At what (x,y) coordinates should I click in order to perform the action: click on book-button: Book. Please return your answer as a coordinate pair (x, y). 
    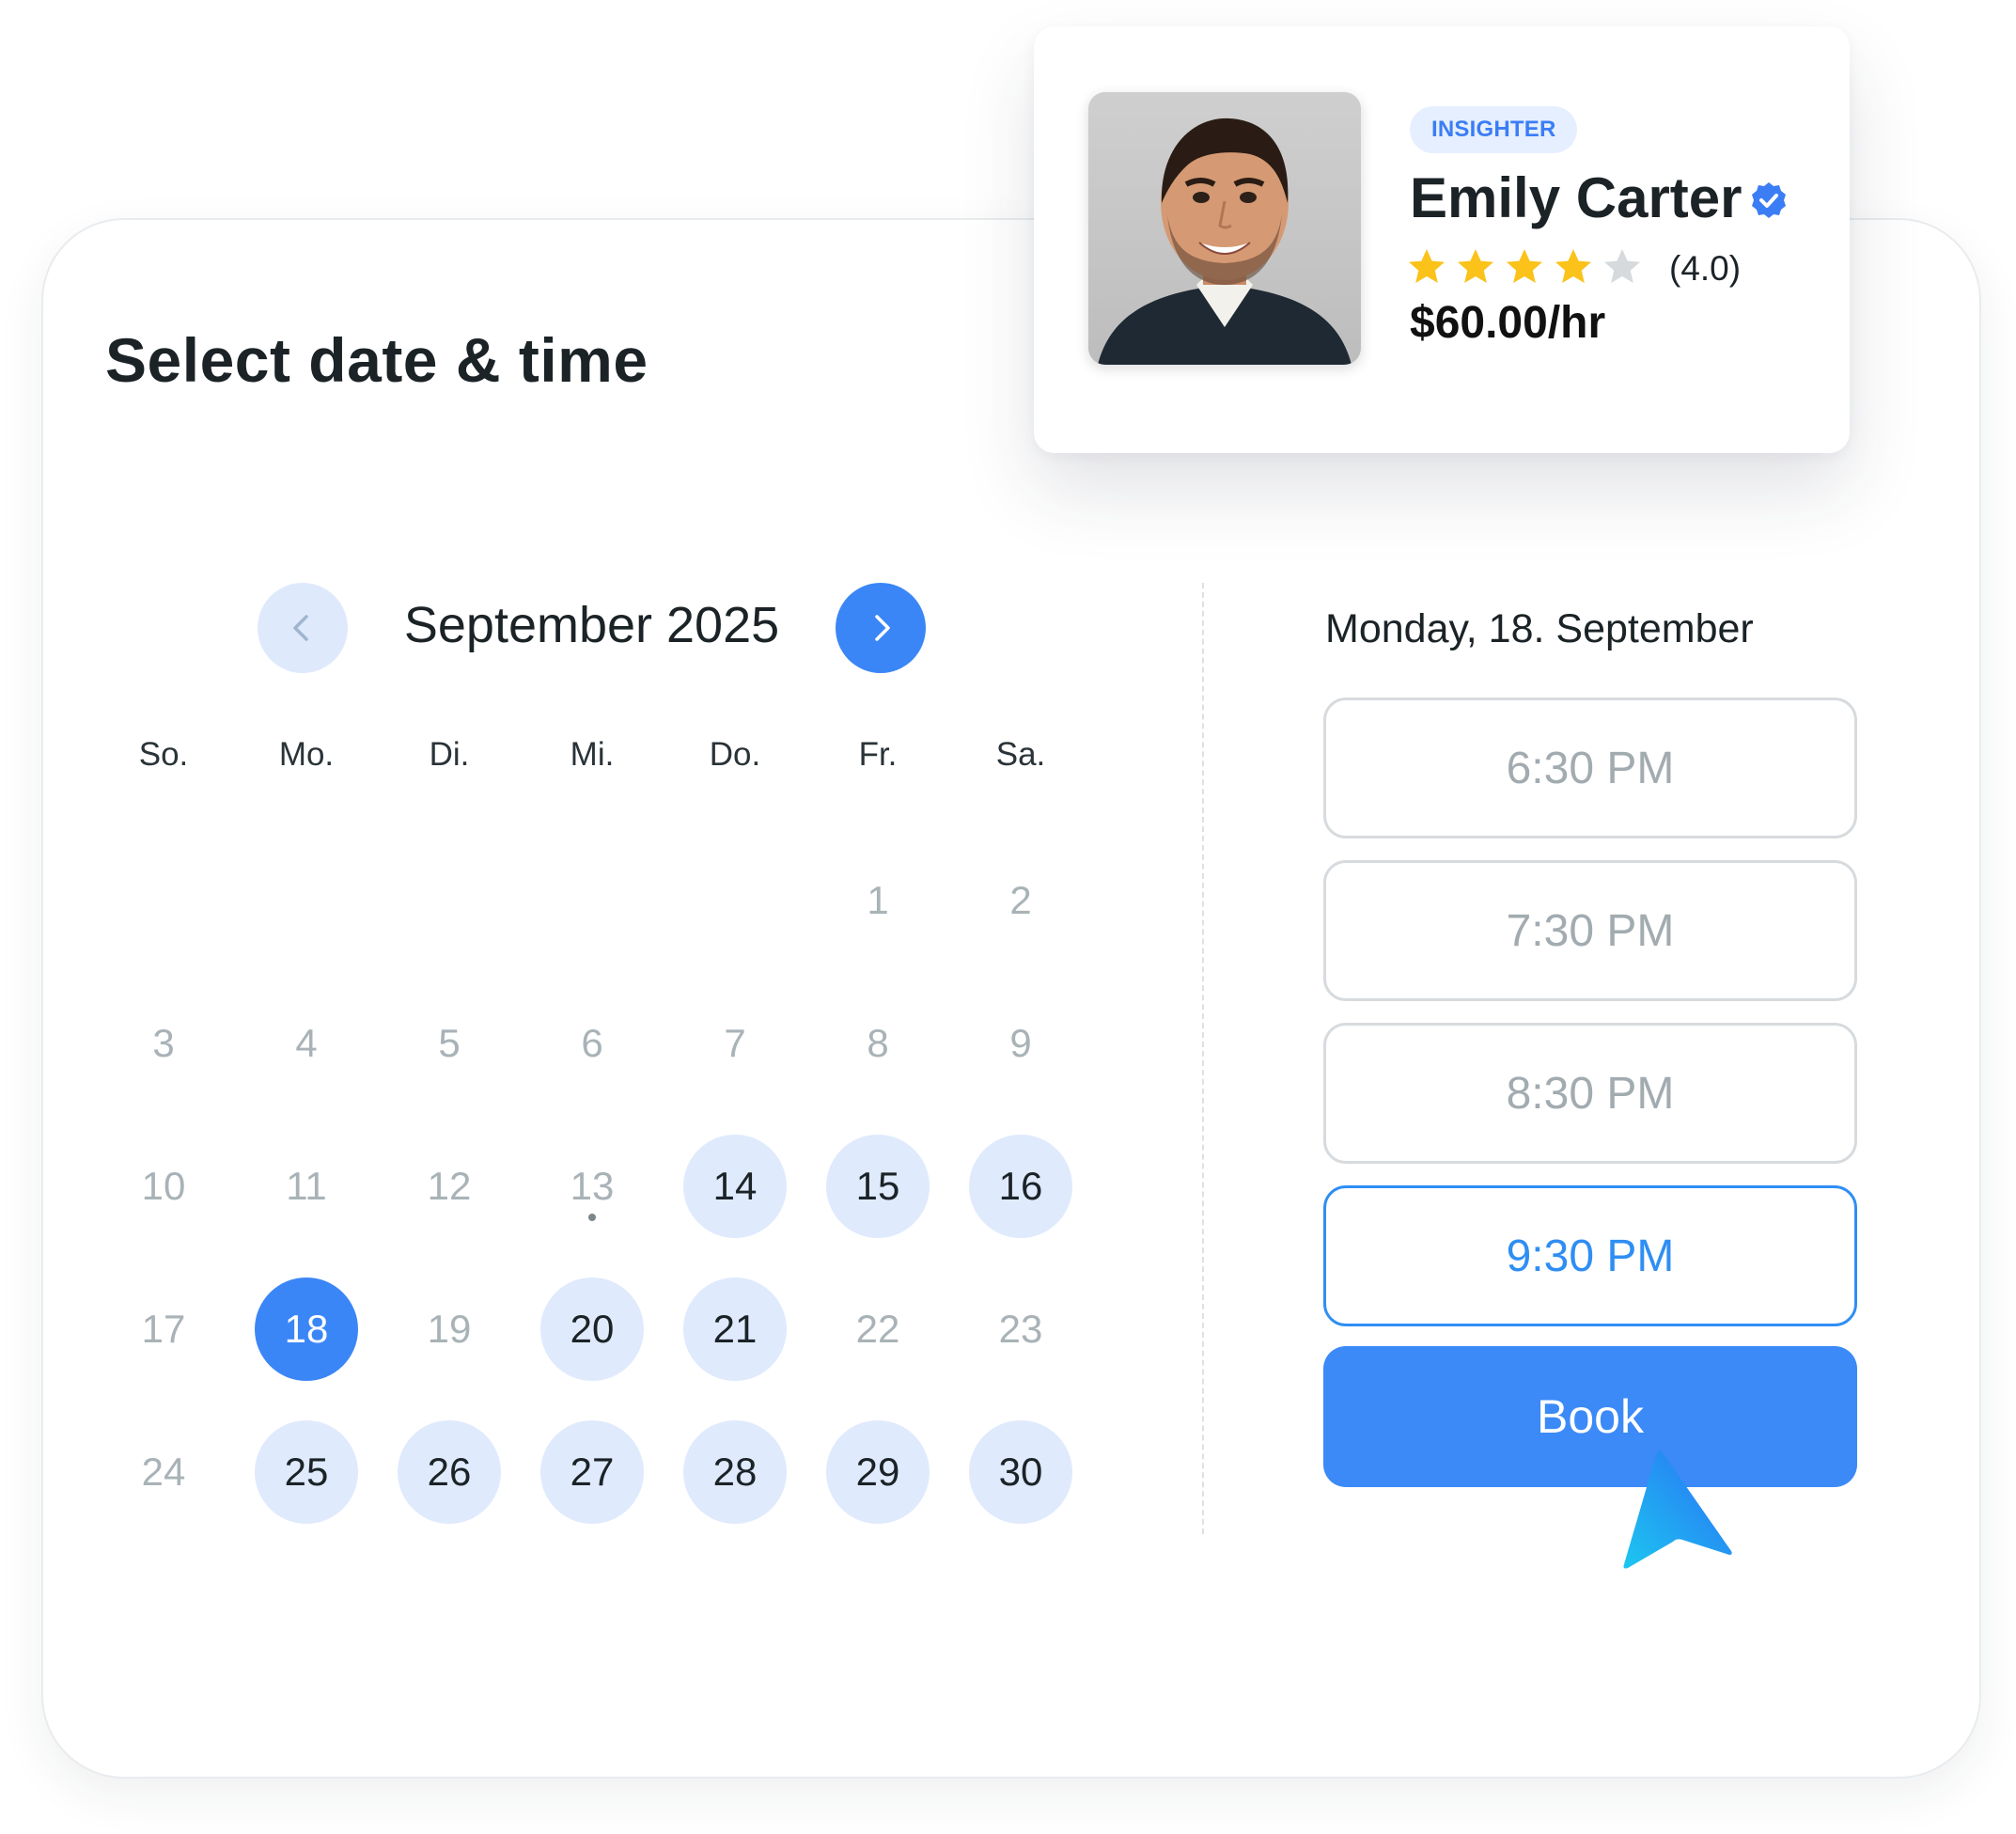
    Looking at the image, I should click on (1590, 1417).